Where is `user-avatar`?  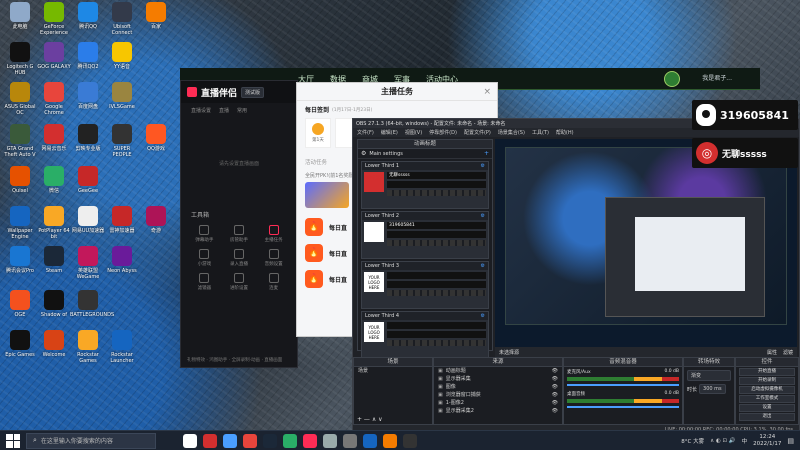 user-avatar is located at coordinates (672, 79).